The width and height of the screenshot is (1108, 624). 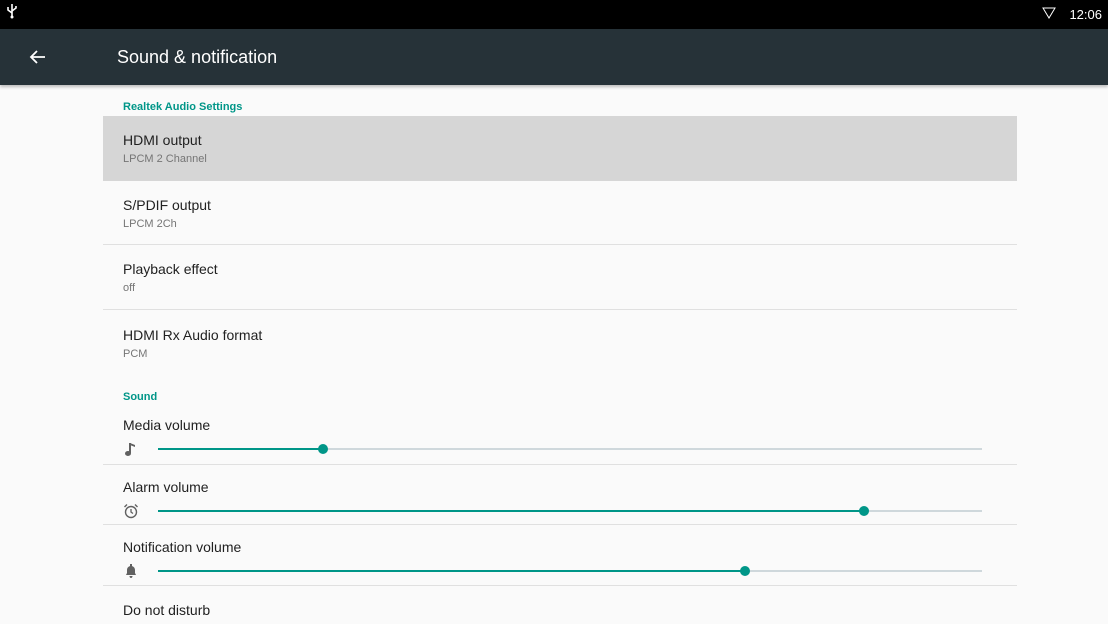 I want to click on pref-spdif-output: S/PDIF output LPCM 2Ch, so click(x=560, y=213).